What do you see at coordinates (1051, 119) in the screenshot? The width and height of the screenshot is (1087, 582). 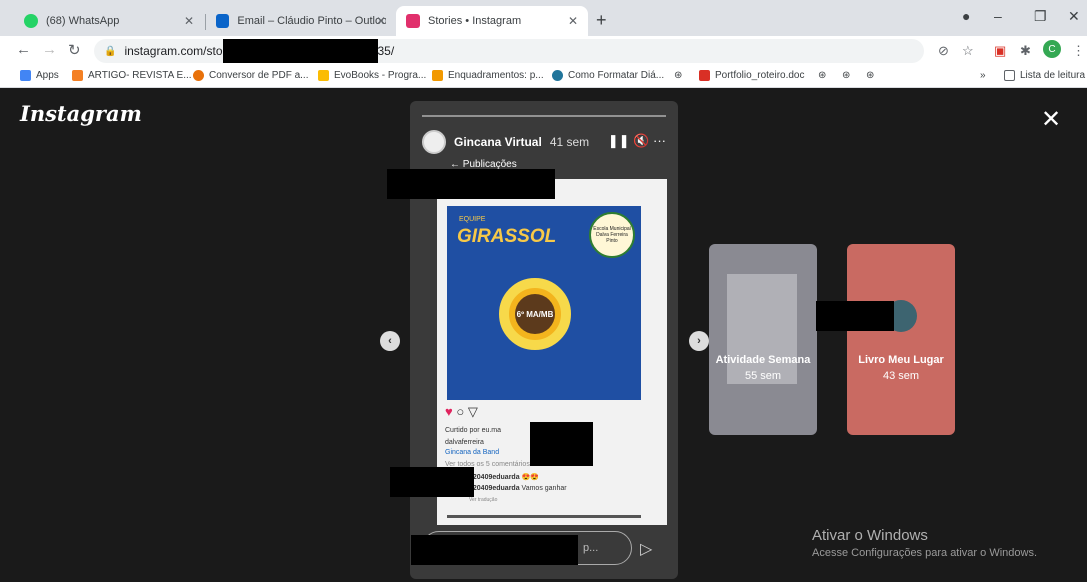 I see `close-stories-button: ✕` at bounding box center [1051, 119].